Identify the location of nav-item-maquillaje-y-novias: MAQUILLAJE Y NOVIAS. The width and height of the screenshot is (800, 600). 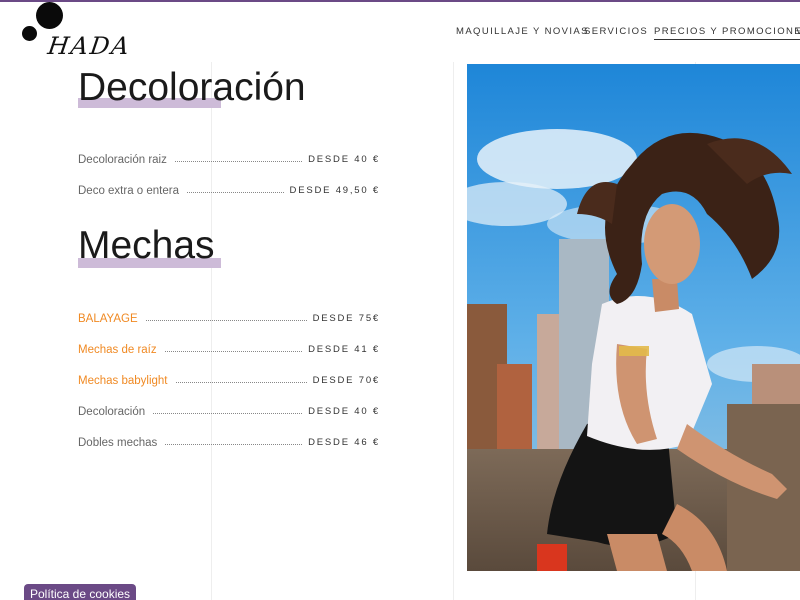
(522, 31).